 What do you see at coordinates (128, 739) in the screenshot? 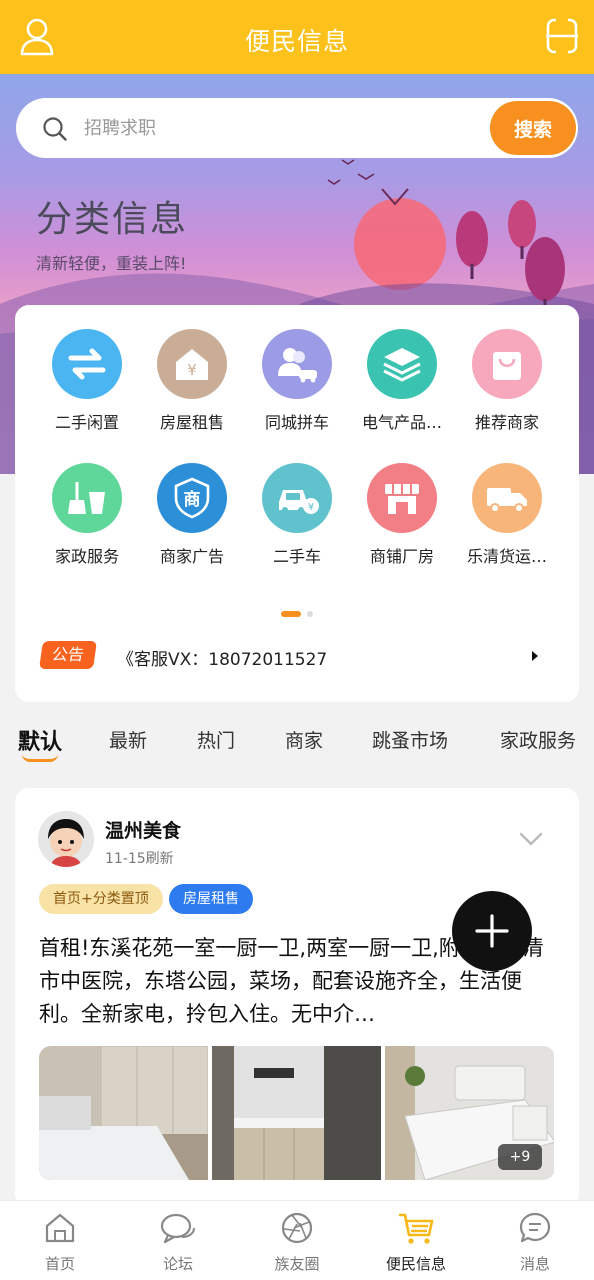
I see `tab-latest: 最新` at bounding box center [128, 739].